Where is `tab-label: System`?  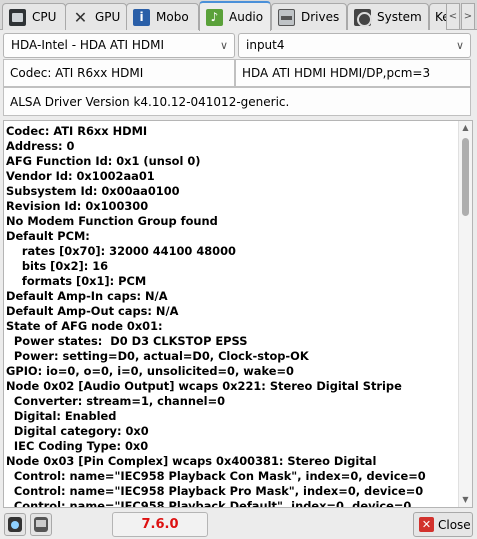
tab-label: System is located at coordinates (399, 17).